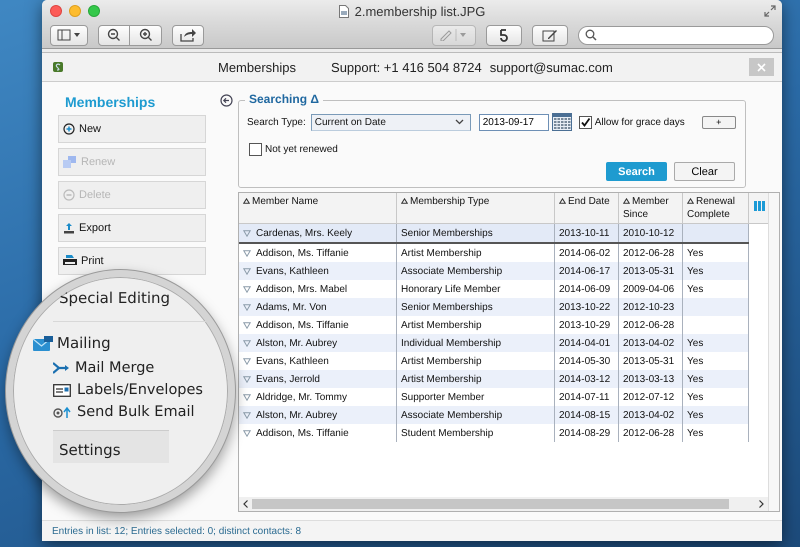 The image size is (800, 547). What do you see at coordinates (591, 35) in the screenshot?
I see `search-icon` at bounding box center [591, 35].